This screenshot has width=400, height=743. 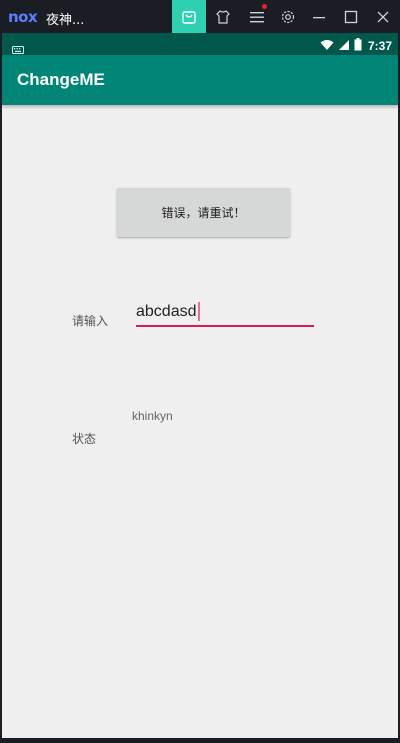 What do you see at coordinates (152, 416) in the screenshot?
I see `status-value: khinkyn` at bounding box center [152, 416].